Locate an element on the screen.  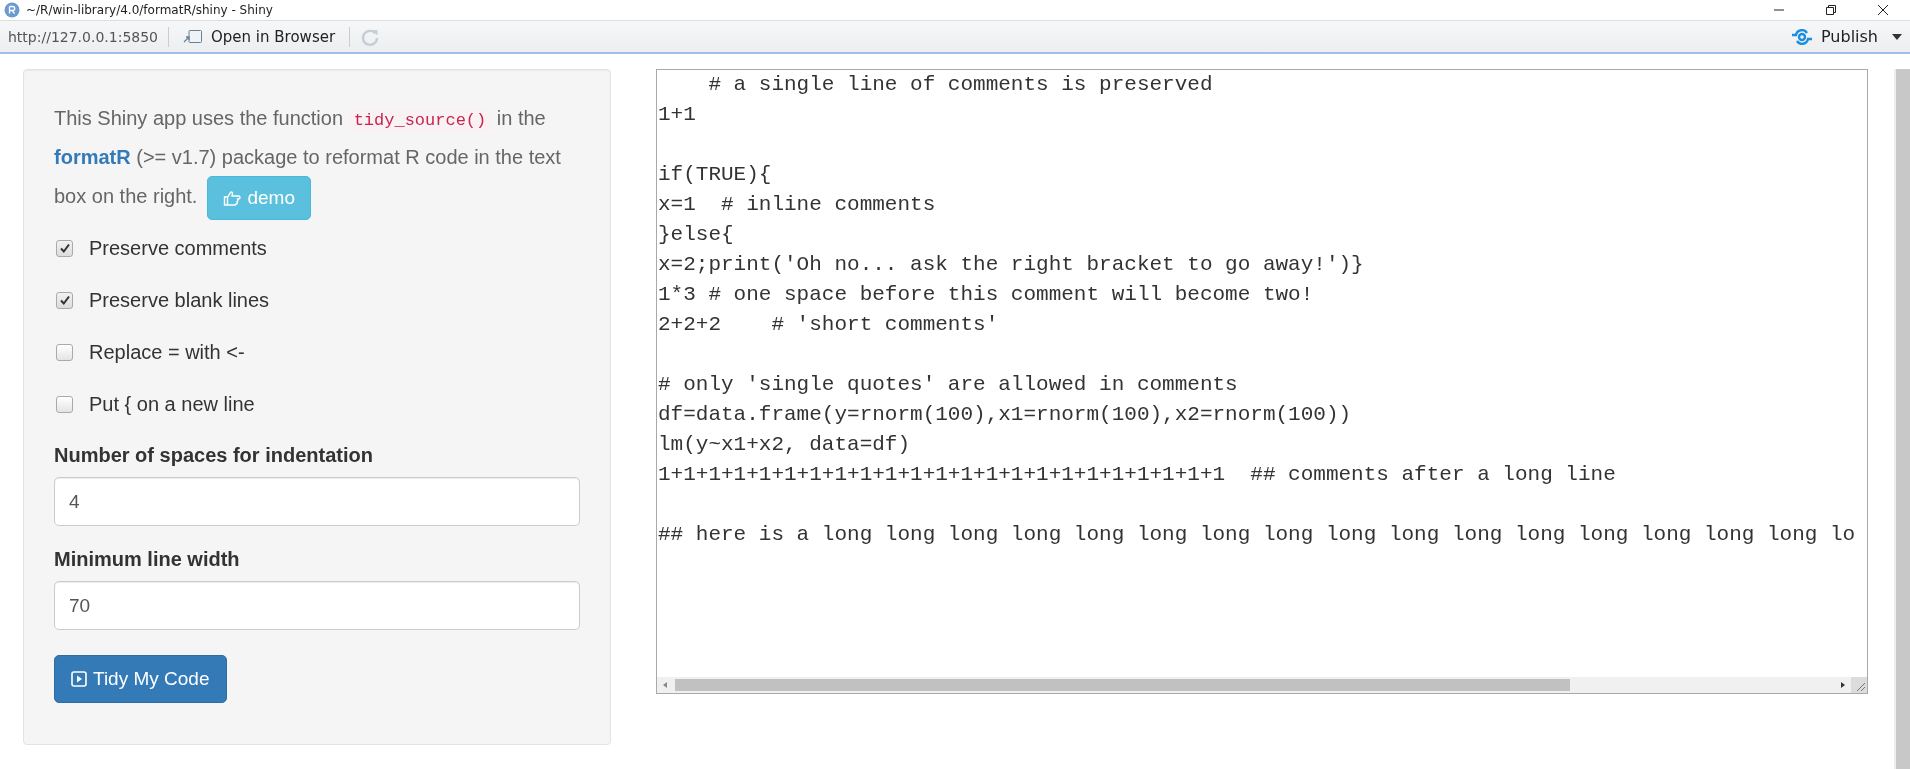
checkbox-label: Preserve comments is located at coordinates (178, 248).